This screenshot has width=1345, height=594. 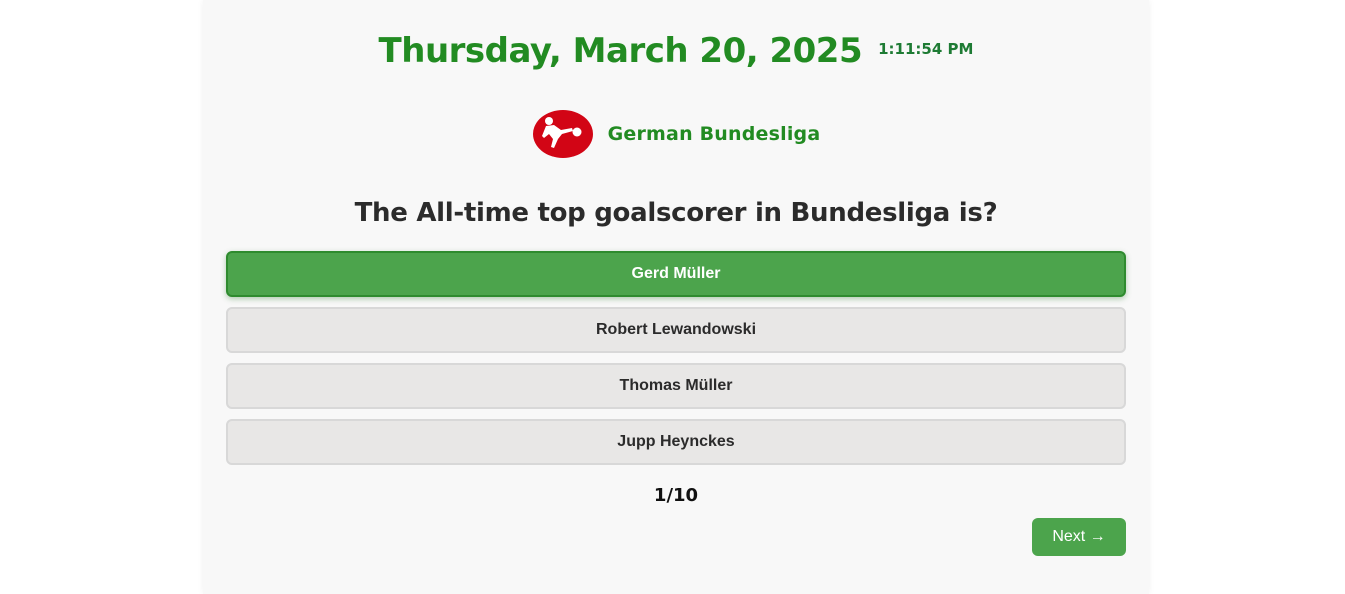 I want to click on league-banner: German Bundesliga, so click(x=676, y=134).